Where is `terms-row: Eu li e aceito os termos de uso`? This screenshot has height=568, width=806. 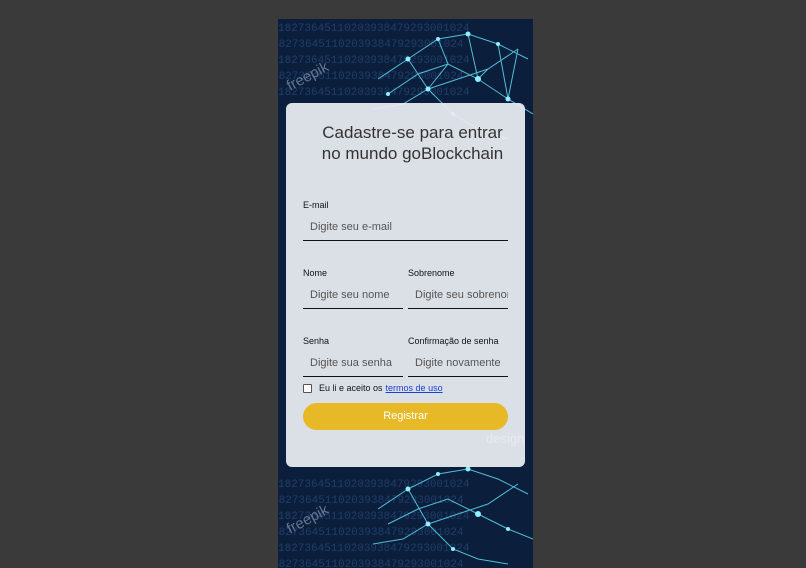
terms-row: Eu li e aceito os termos de uso is located at coordinates (373, 388).